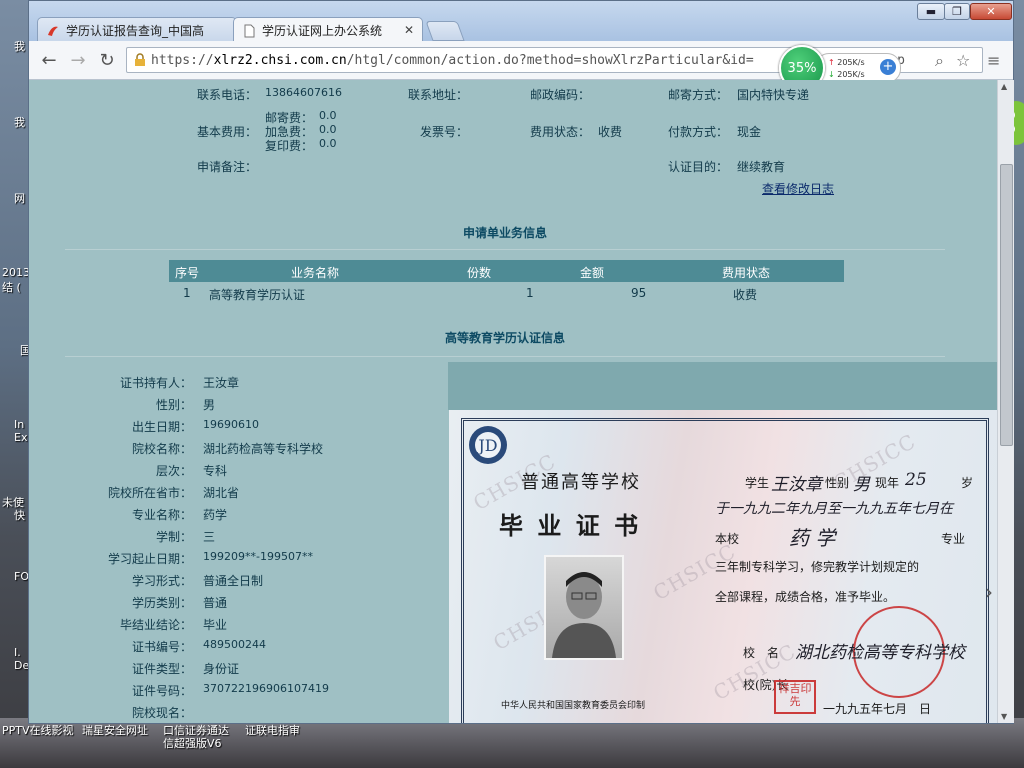 This screenshot has width=1024, height=768. What do you see at coordinates (234, 644) in the screenshot?
I see `field-value: 489500244` at bounding box center [234, 644].